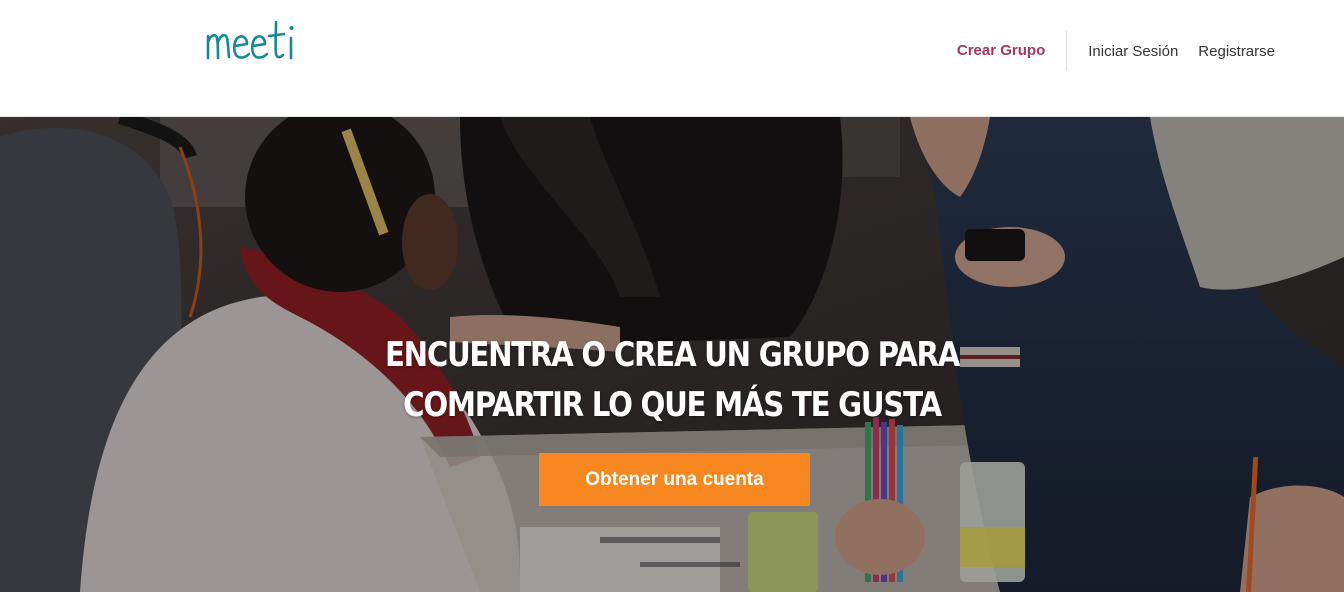  Describe the element at coordinates (1133, 51) in the screenshot. I see `nav-login: Iniciar Sesión` at that location.